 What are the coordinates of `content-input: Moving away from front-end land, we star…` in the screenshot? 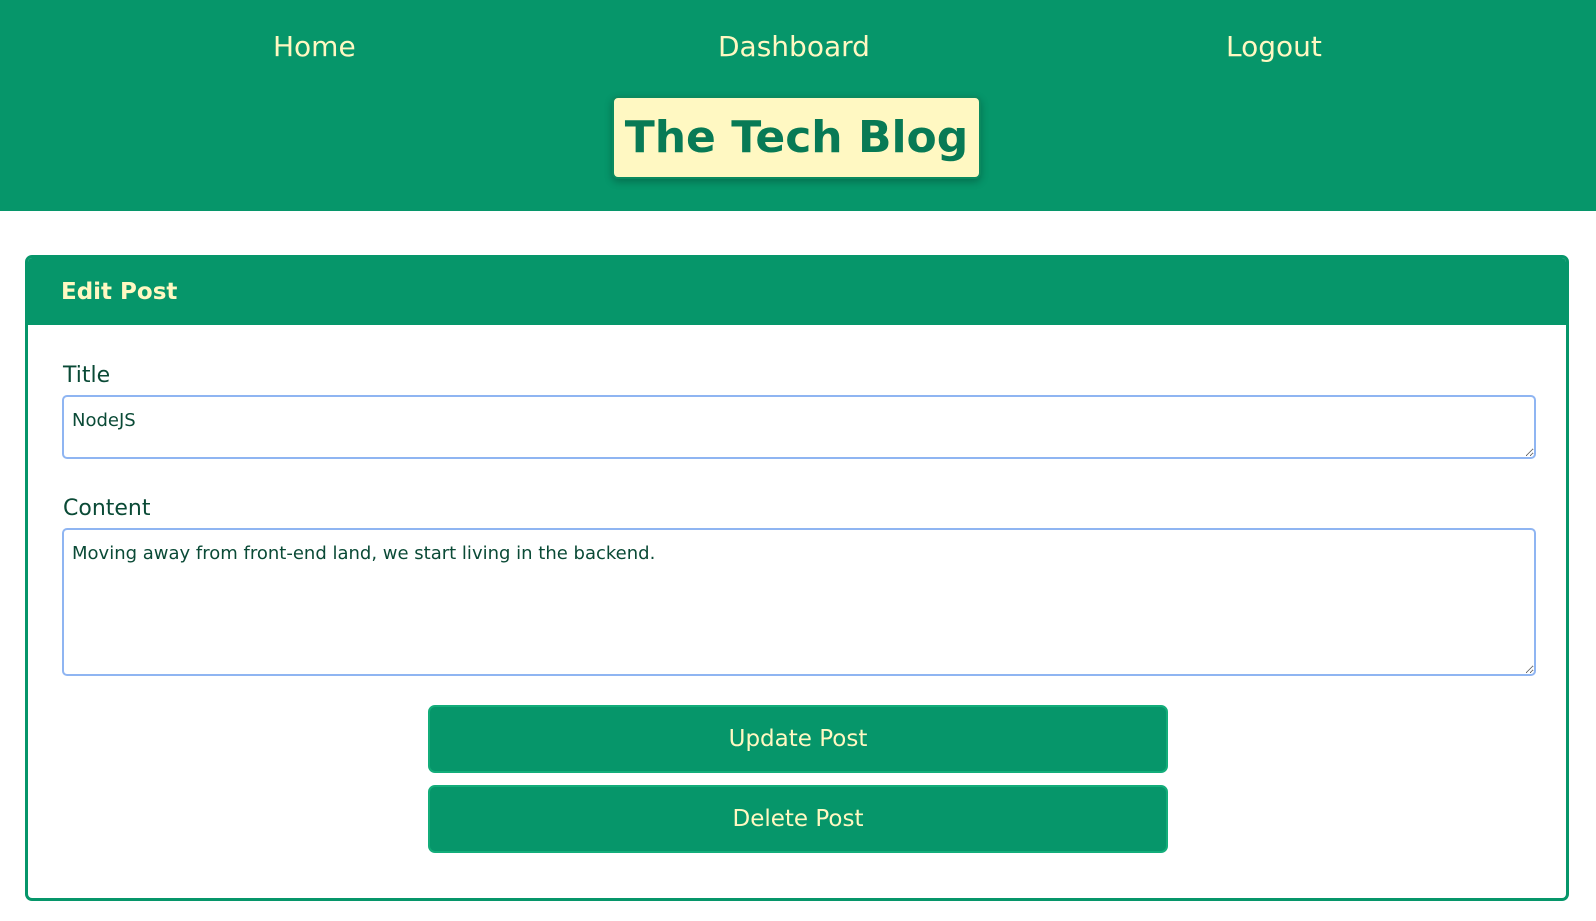 It's located at (799, 602).